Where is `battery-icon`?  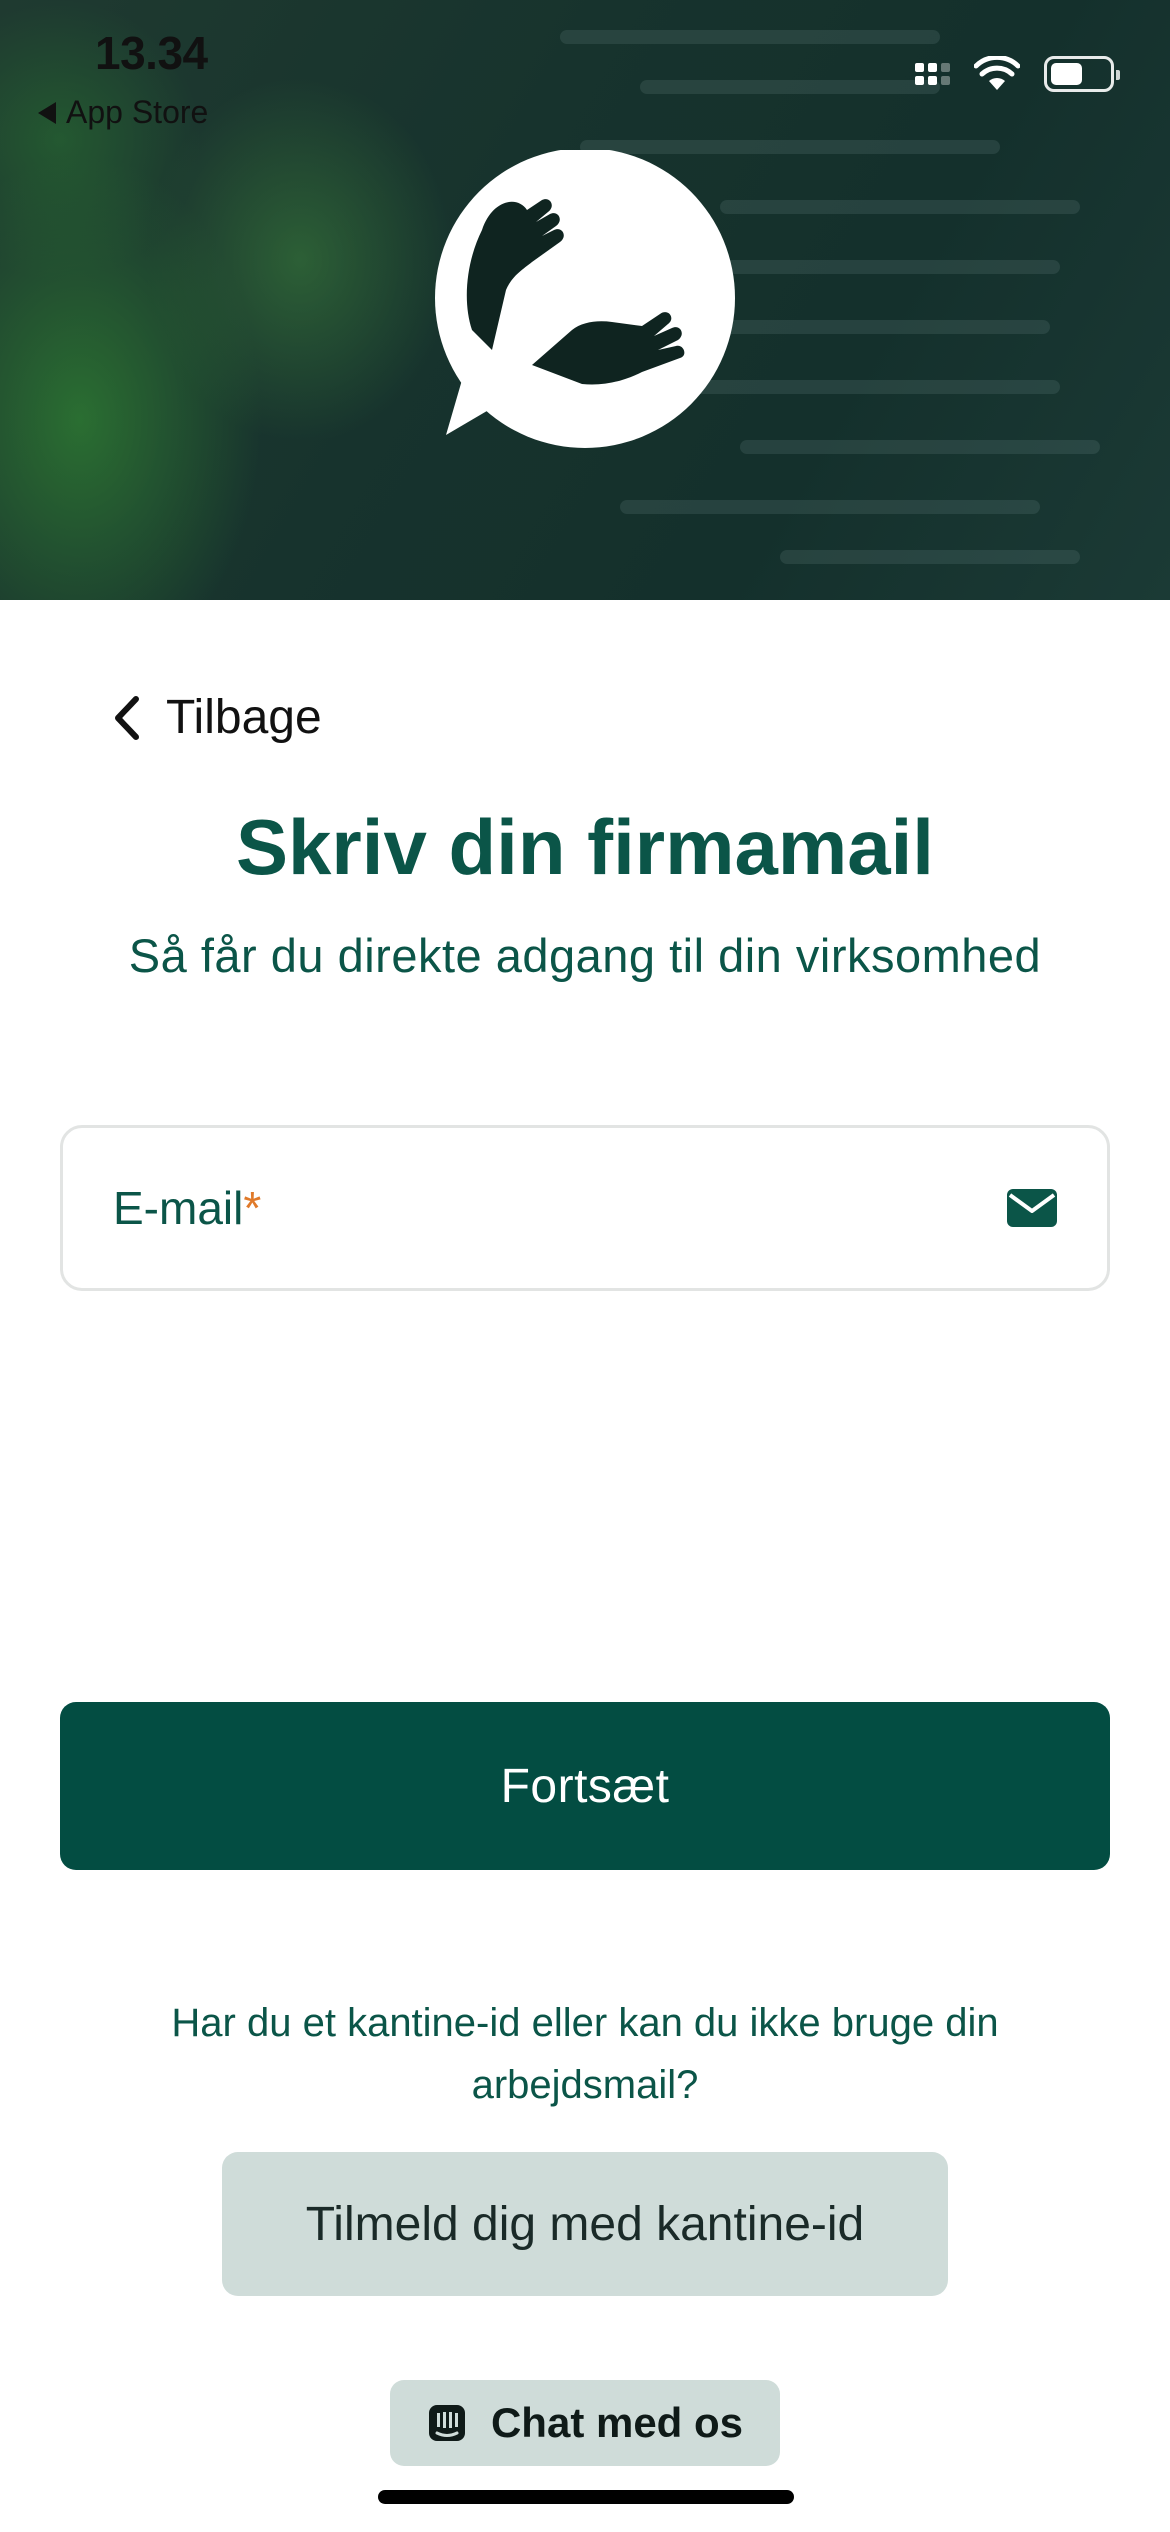
battery-icon is located at coordinates (1082, 74).